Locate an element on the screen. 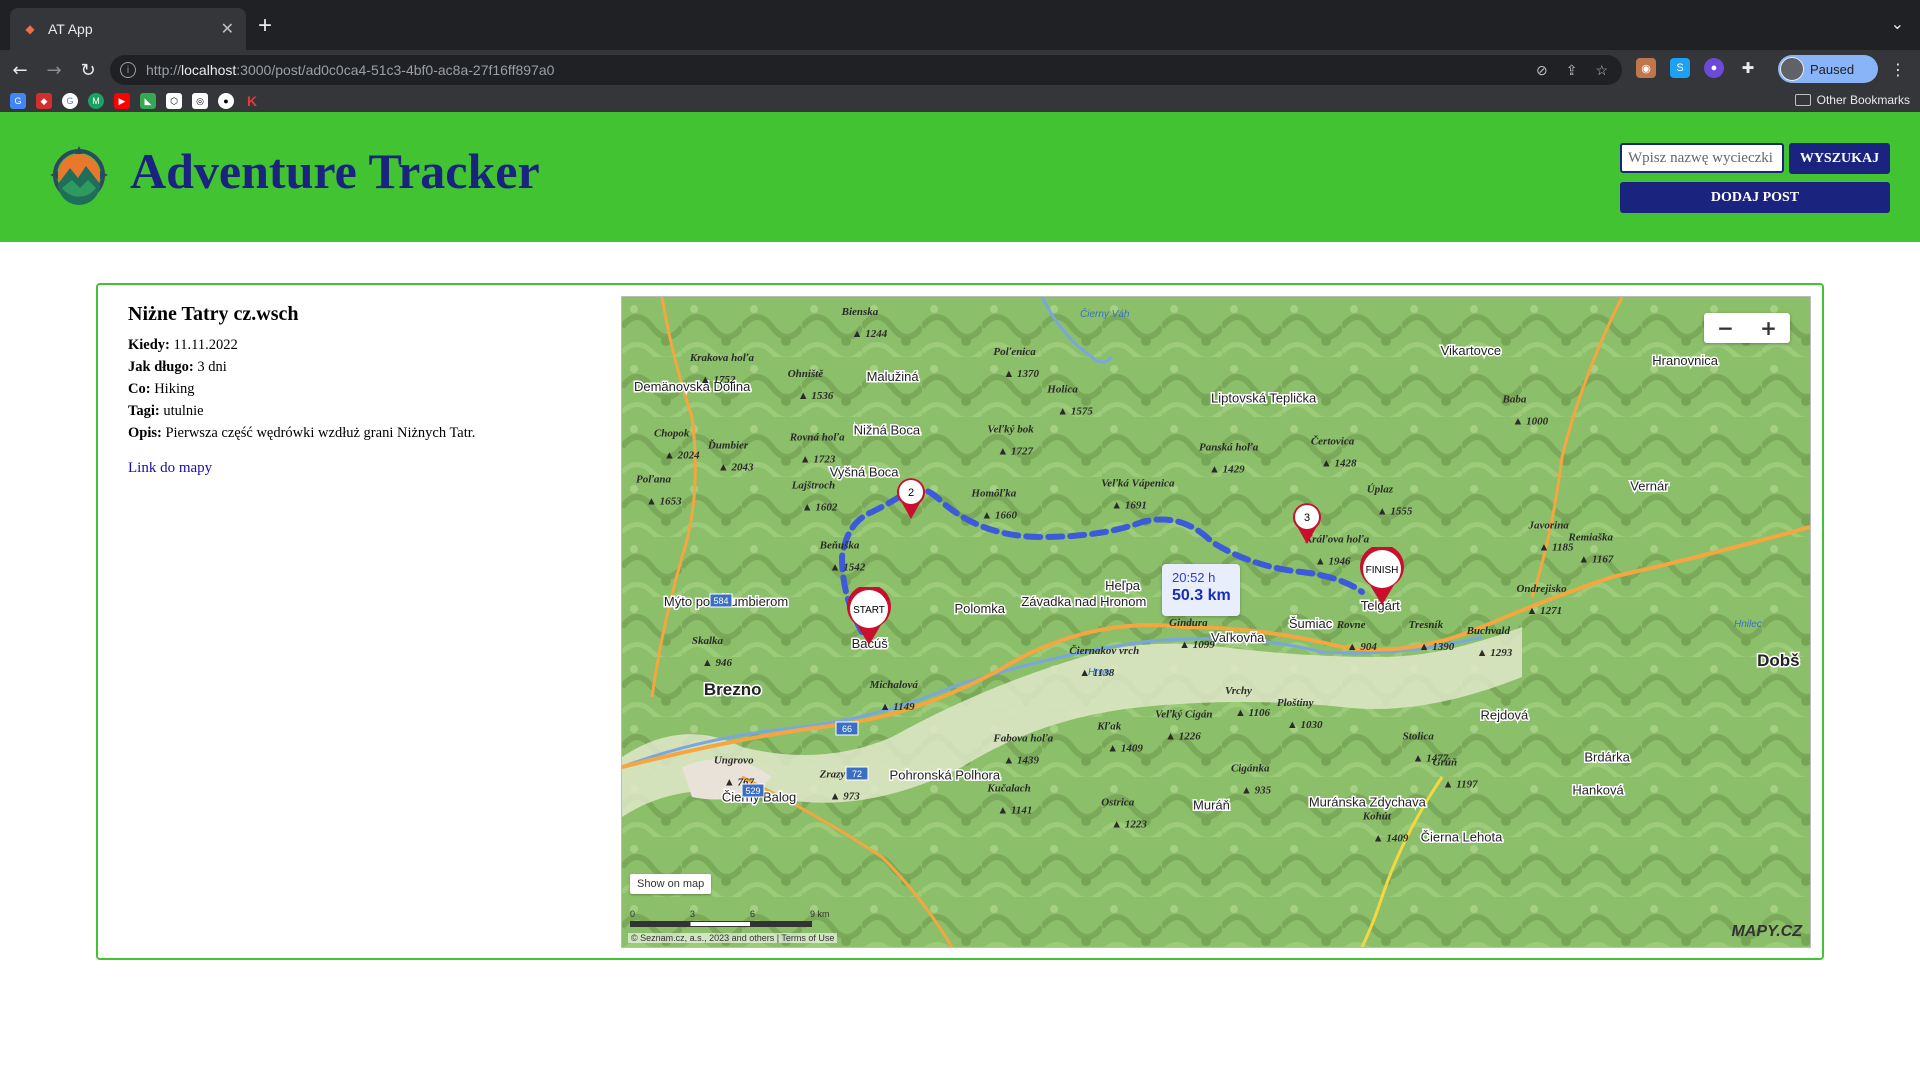 The height and width of the screenshot is (1080, 1920). extensions-puzzle-icon: ✚ is located at coordinates (1748, 68).